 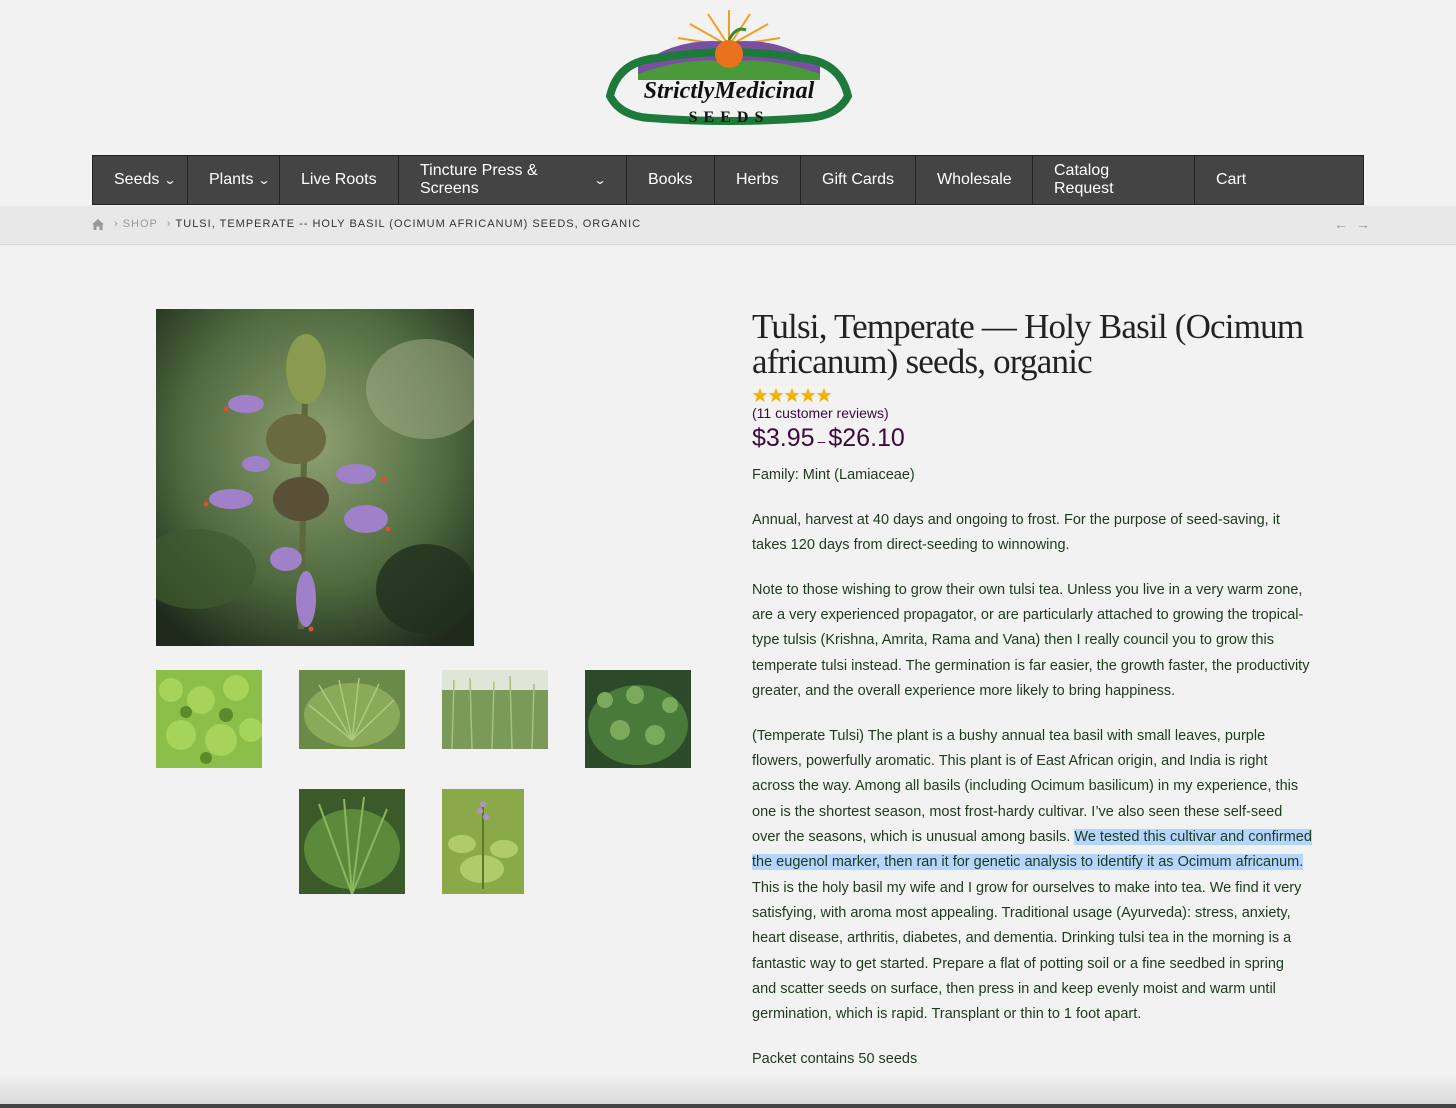 I want to click on nav-label: Plants, so click(x=231, y=179).